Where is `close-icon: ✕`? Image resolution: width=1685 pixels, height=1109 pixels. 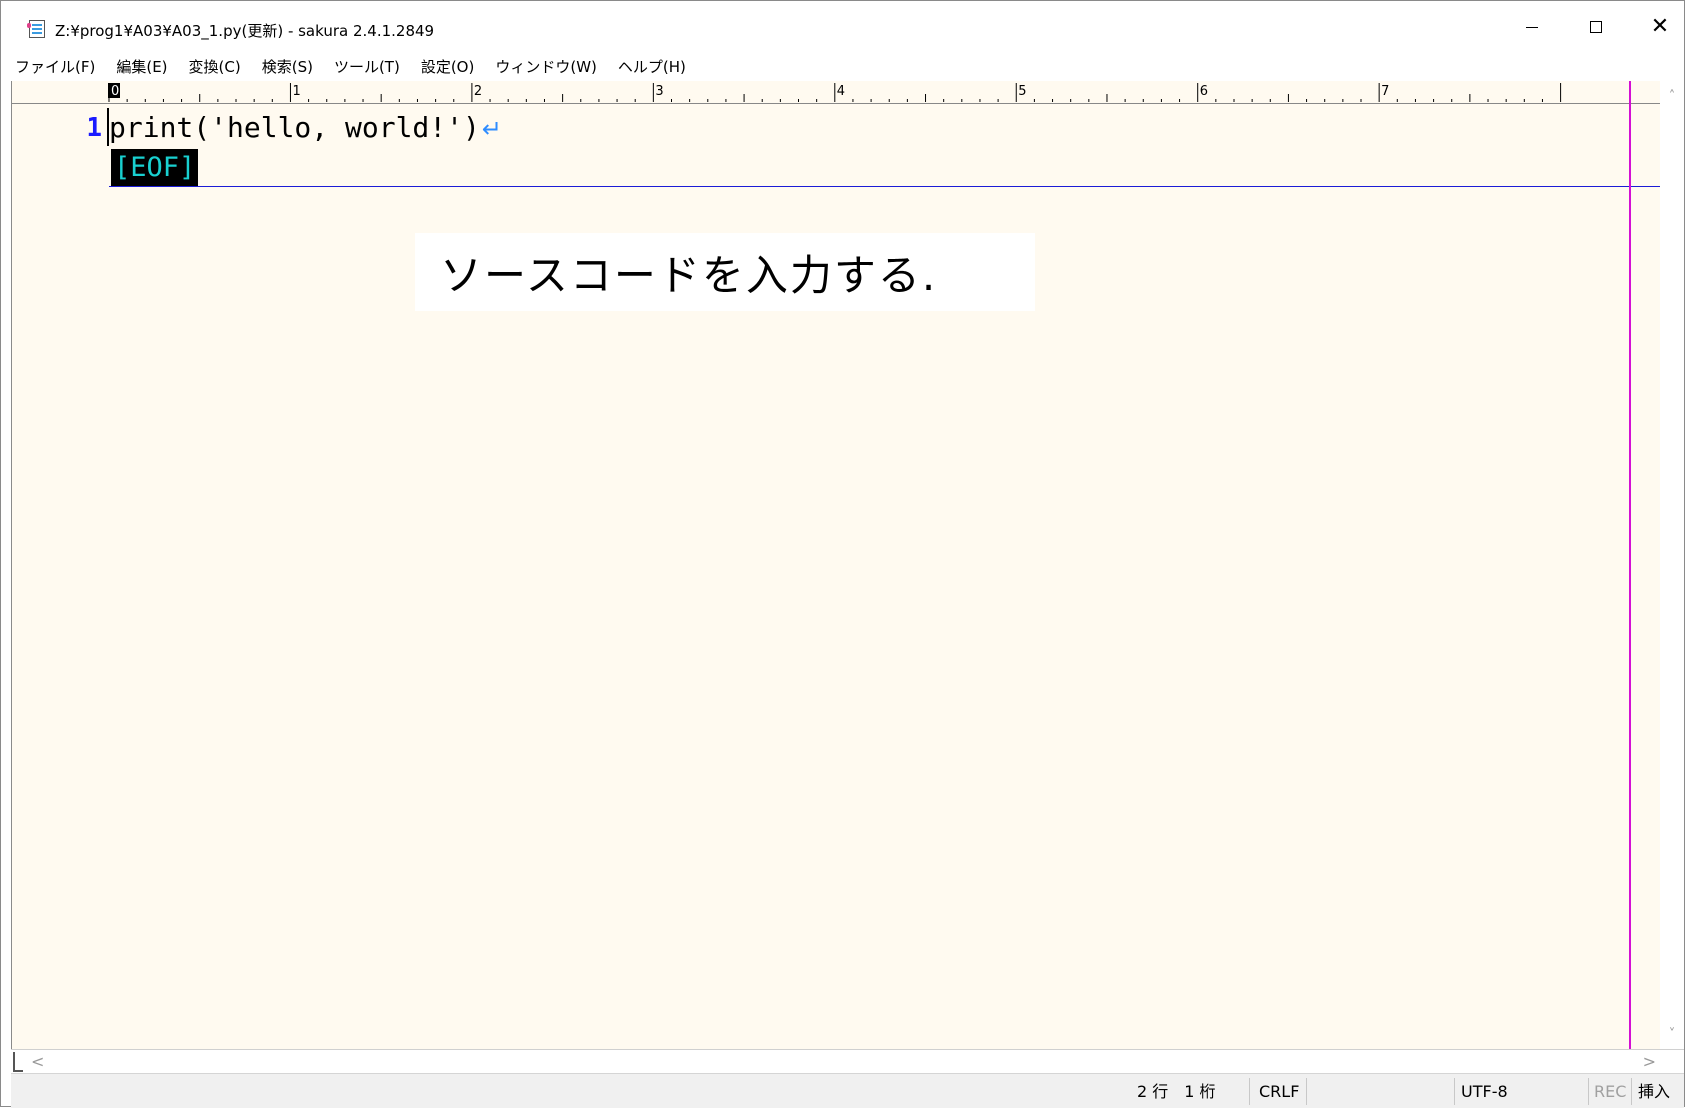 close-icon: ✕ is located at coordinates (1660, 26).